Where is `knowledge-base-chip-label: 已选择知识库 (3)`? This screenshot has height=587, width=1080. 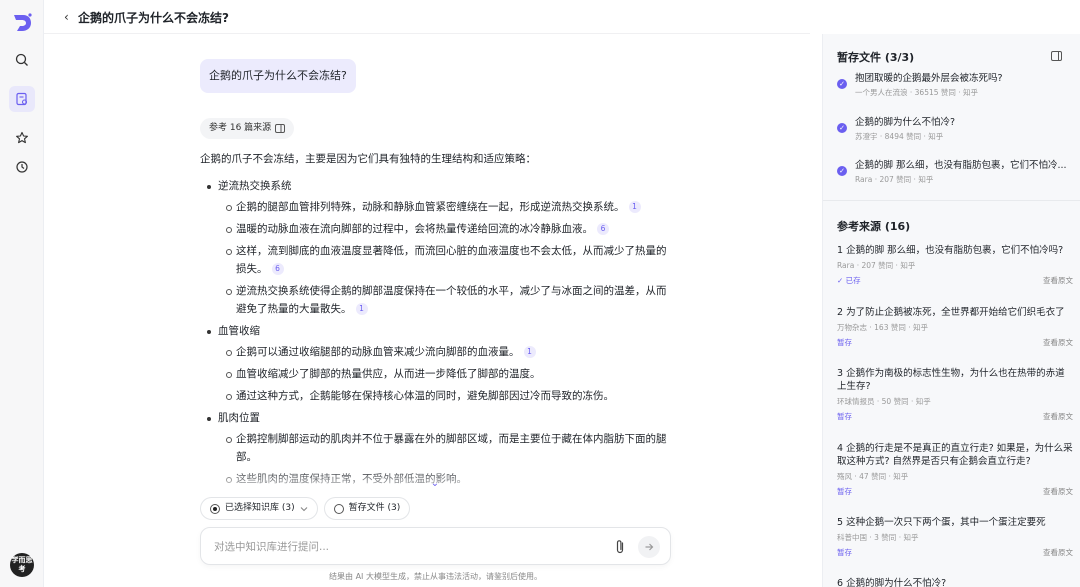
knowledge-base-chip-label: 已选择知识库 (3) is located at coordinates (260, 508).